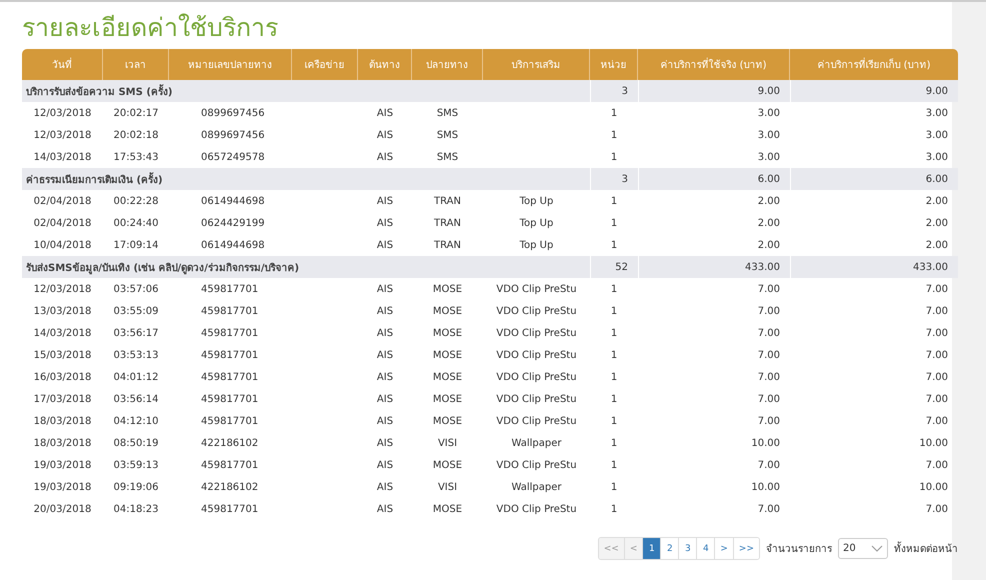 Image resolution: width=986 pixels, height=580 pixels. What do you see at coordinates (62, 399) in the screenshot?
I see `table-cell-text: 17/03/2018` at bounding box center [62, 399].